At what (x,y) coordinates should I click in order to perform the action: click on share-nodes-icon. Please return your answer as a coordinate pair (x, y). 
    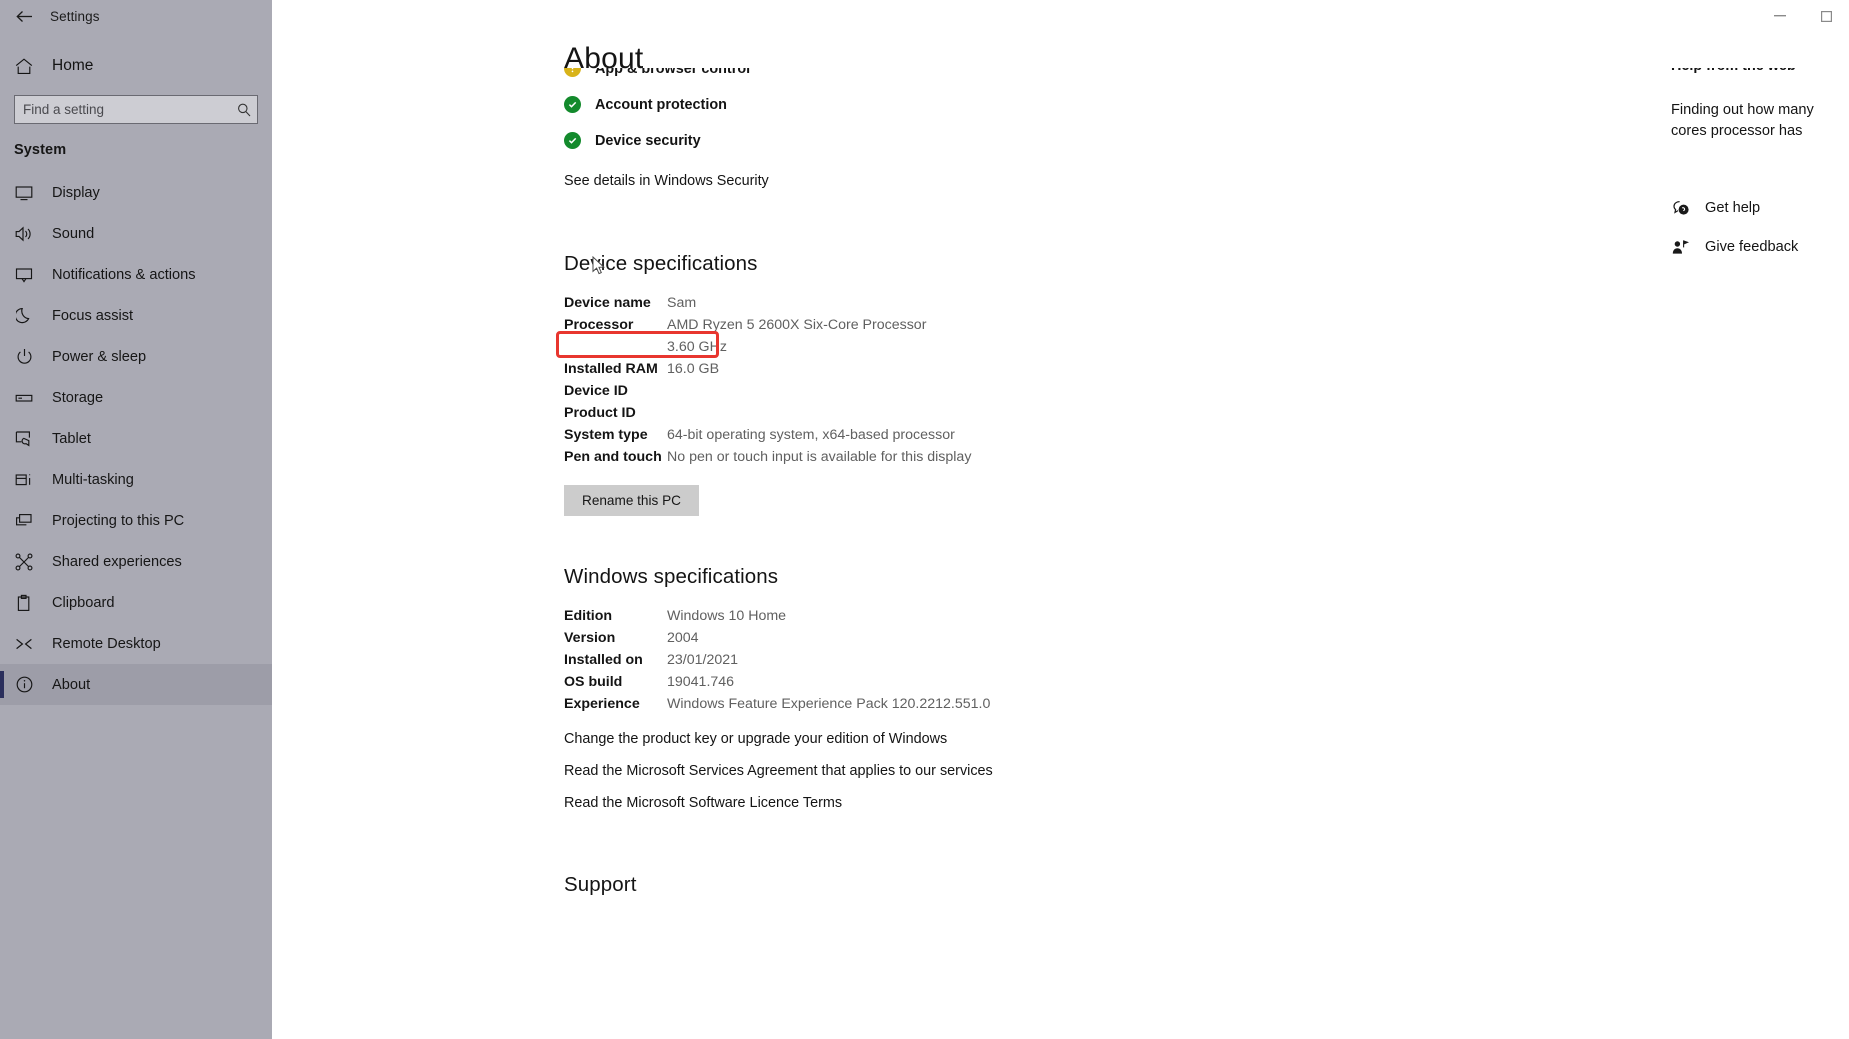
    Looking at the image, I should click on (24, 562).